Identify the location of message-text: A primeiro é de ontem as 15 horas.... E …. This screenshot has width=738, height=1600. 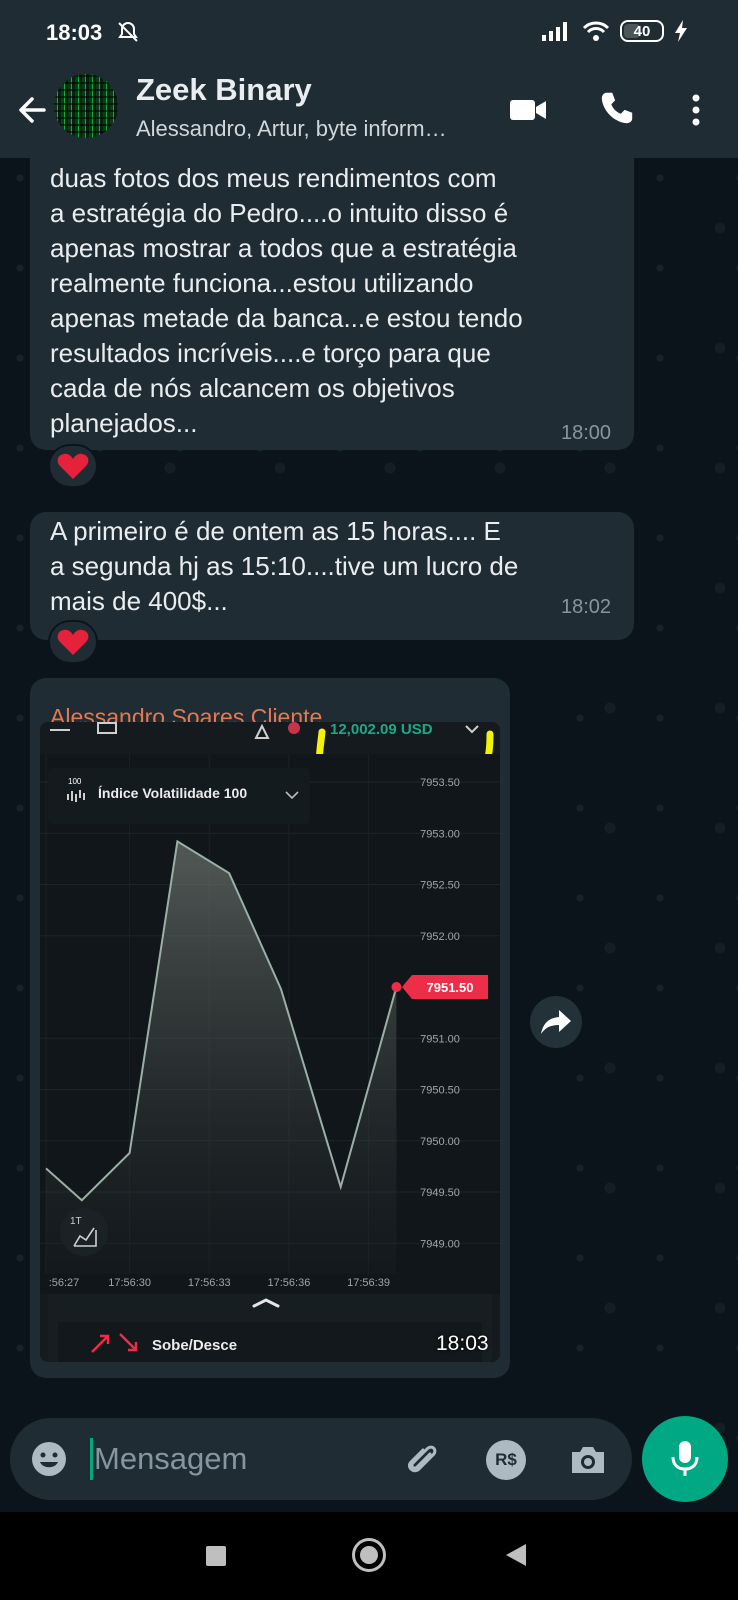
(284, 566).